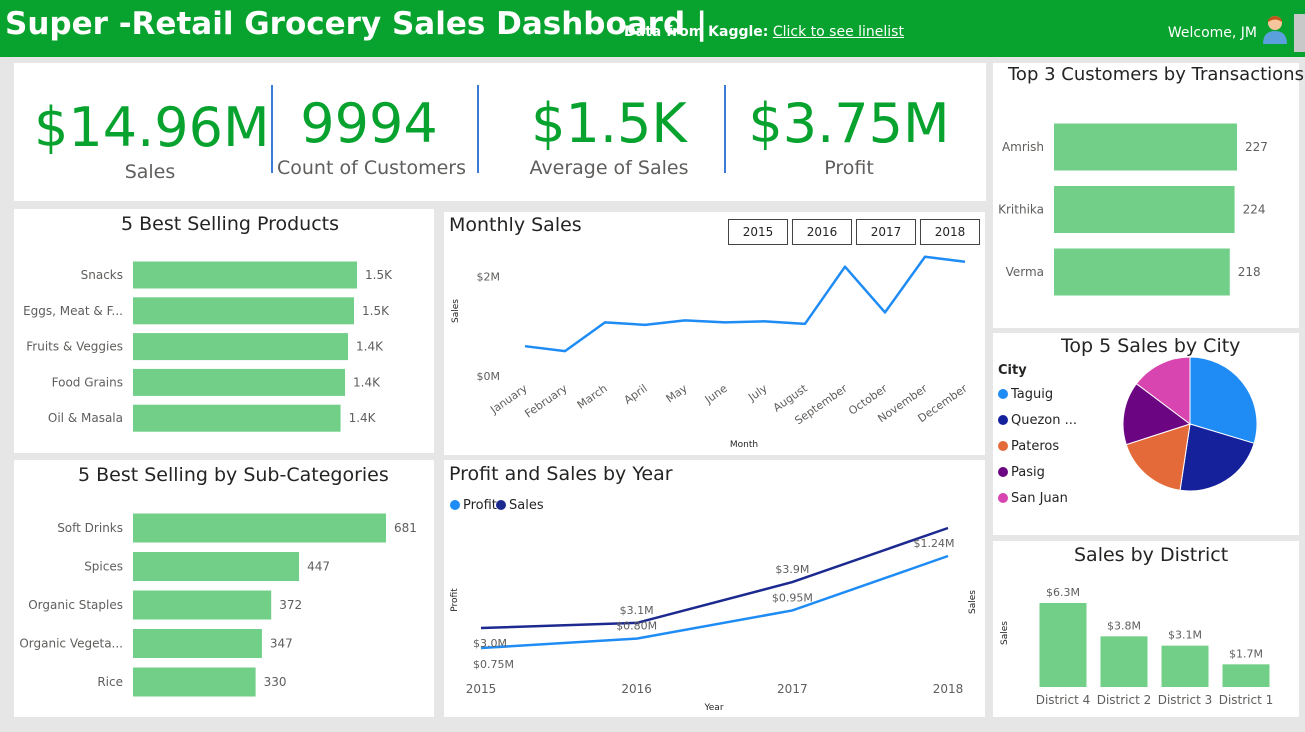  I want to click on x-tick-label: 2017, so click(792, 689).